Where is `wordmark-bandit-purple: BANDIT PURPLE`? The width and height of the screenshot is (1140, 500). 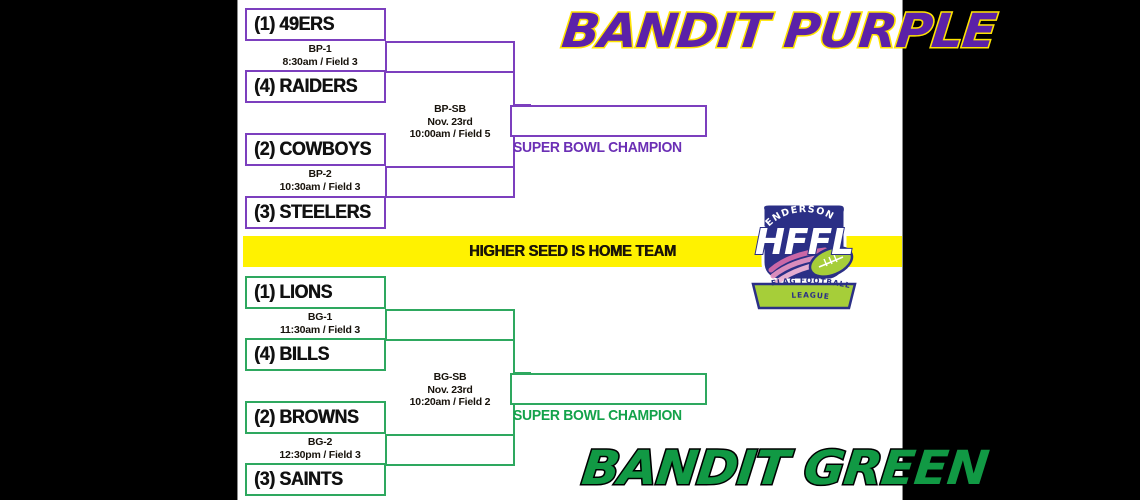 wordmark-bandit-purple: BANDIT PURPLE is located at coordinates (779, 31).